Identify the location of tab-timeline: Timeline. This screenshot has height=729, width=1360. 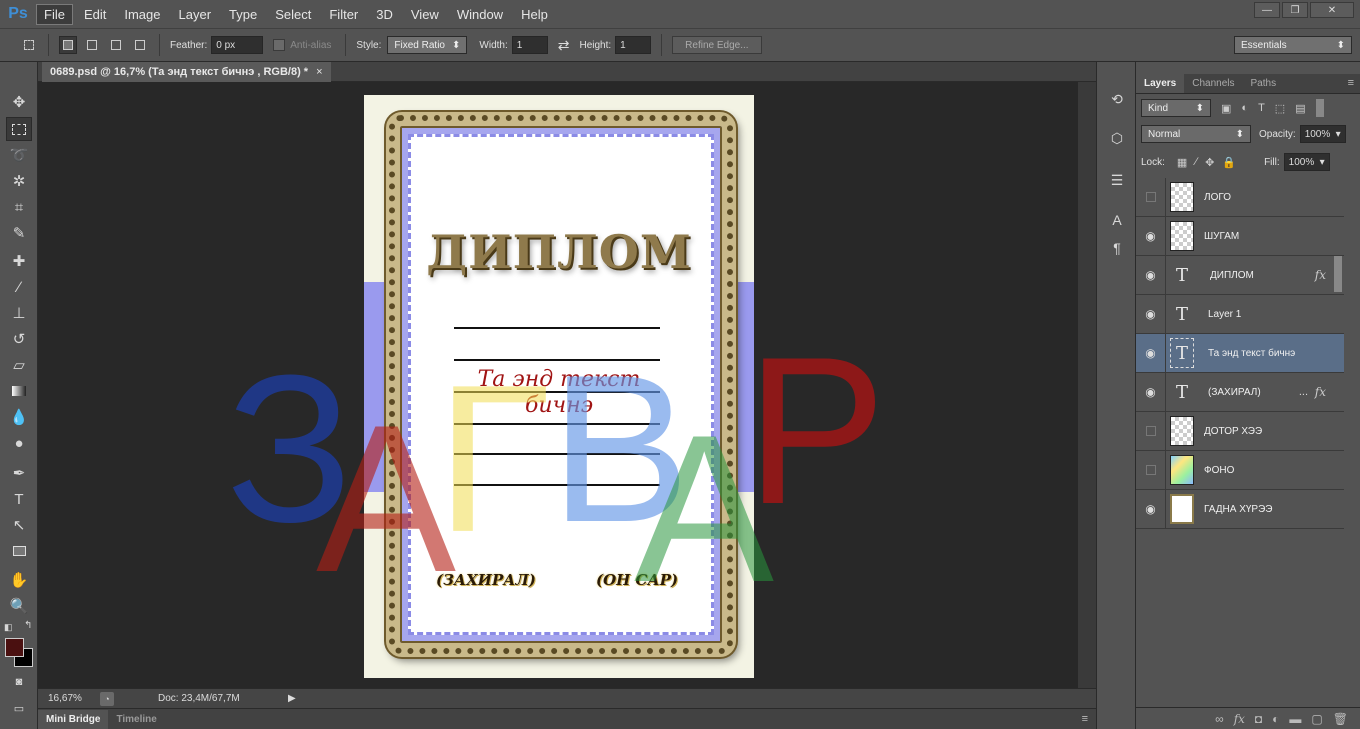
(136, 719).